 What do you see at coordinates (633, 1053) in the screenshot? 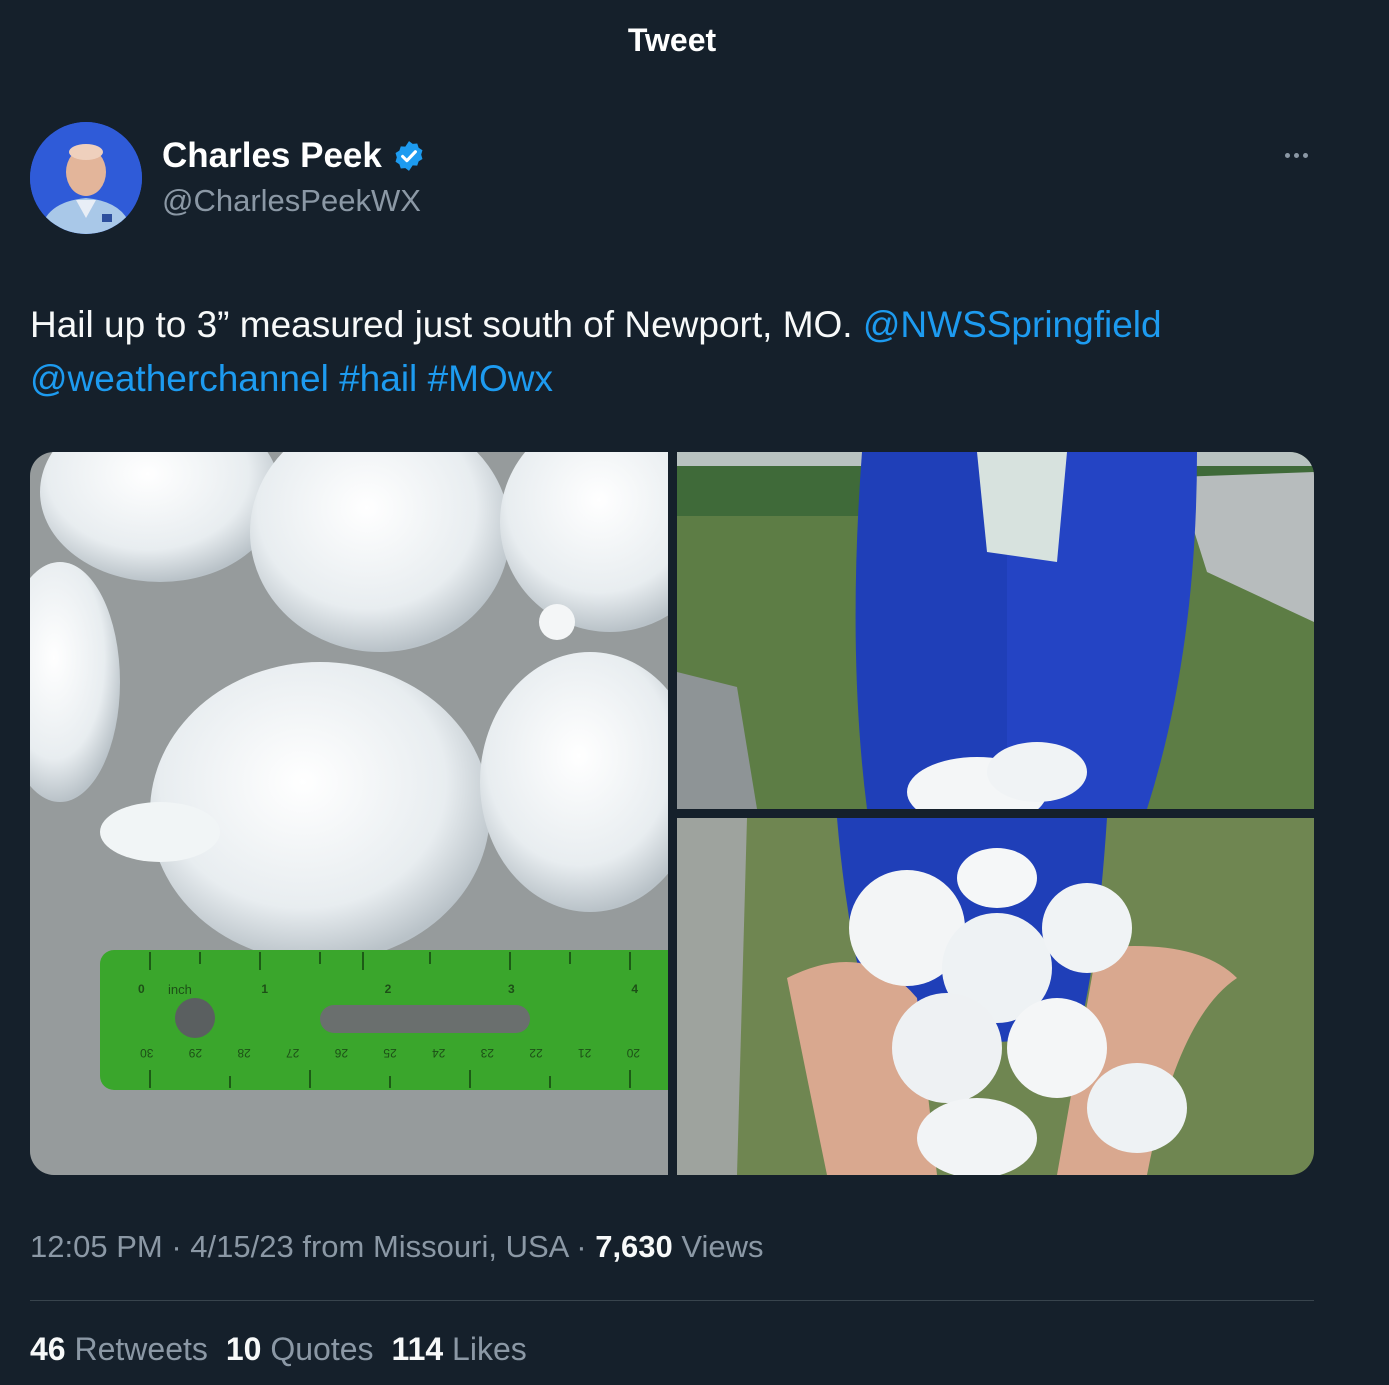
I see `ruler-number: 20` at bounding box center [633, 1053].